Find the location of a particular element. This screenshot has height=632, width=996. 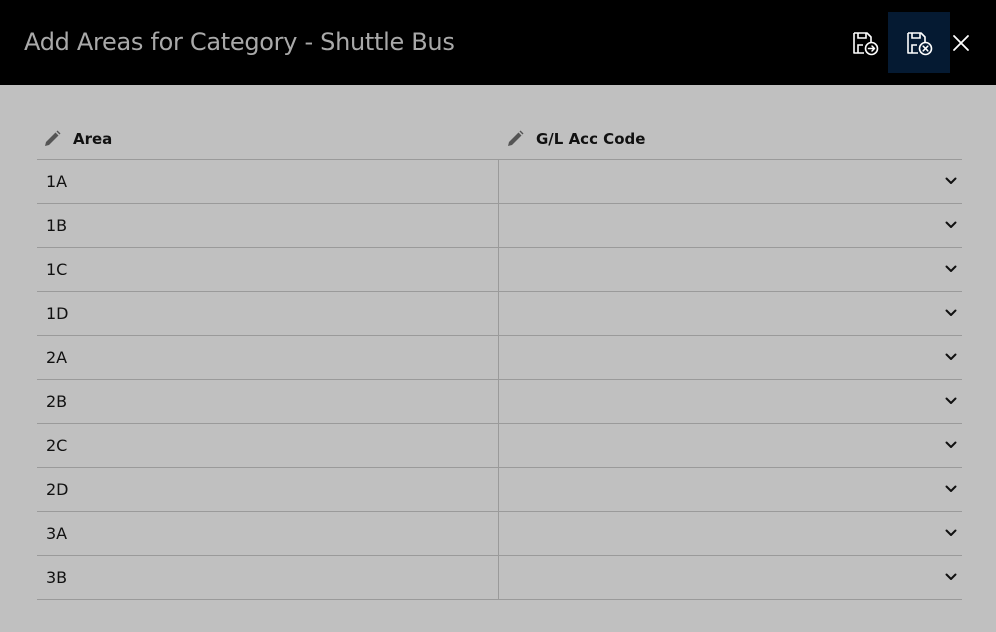

area-cell: 2A is located at coordinates (268, 357).